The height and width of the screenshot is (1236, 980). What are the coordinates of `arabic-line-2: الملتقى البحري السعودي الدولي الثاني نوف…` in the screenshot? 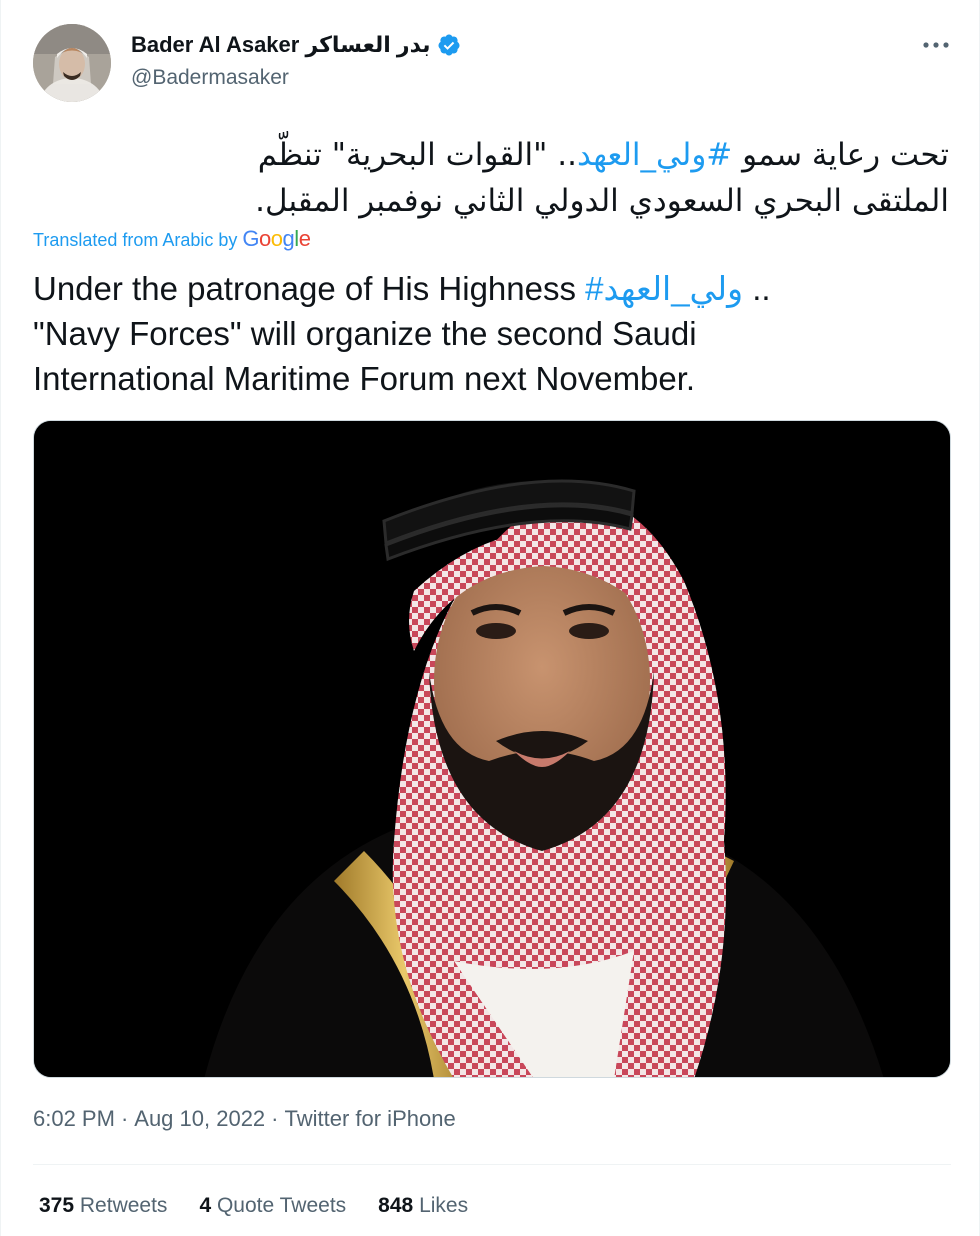 It's located at (602, 201).